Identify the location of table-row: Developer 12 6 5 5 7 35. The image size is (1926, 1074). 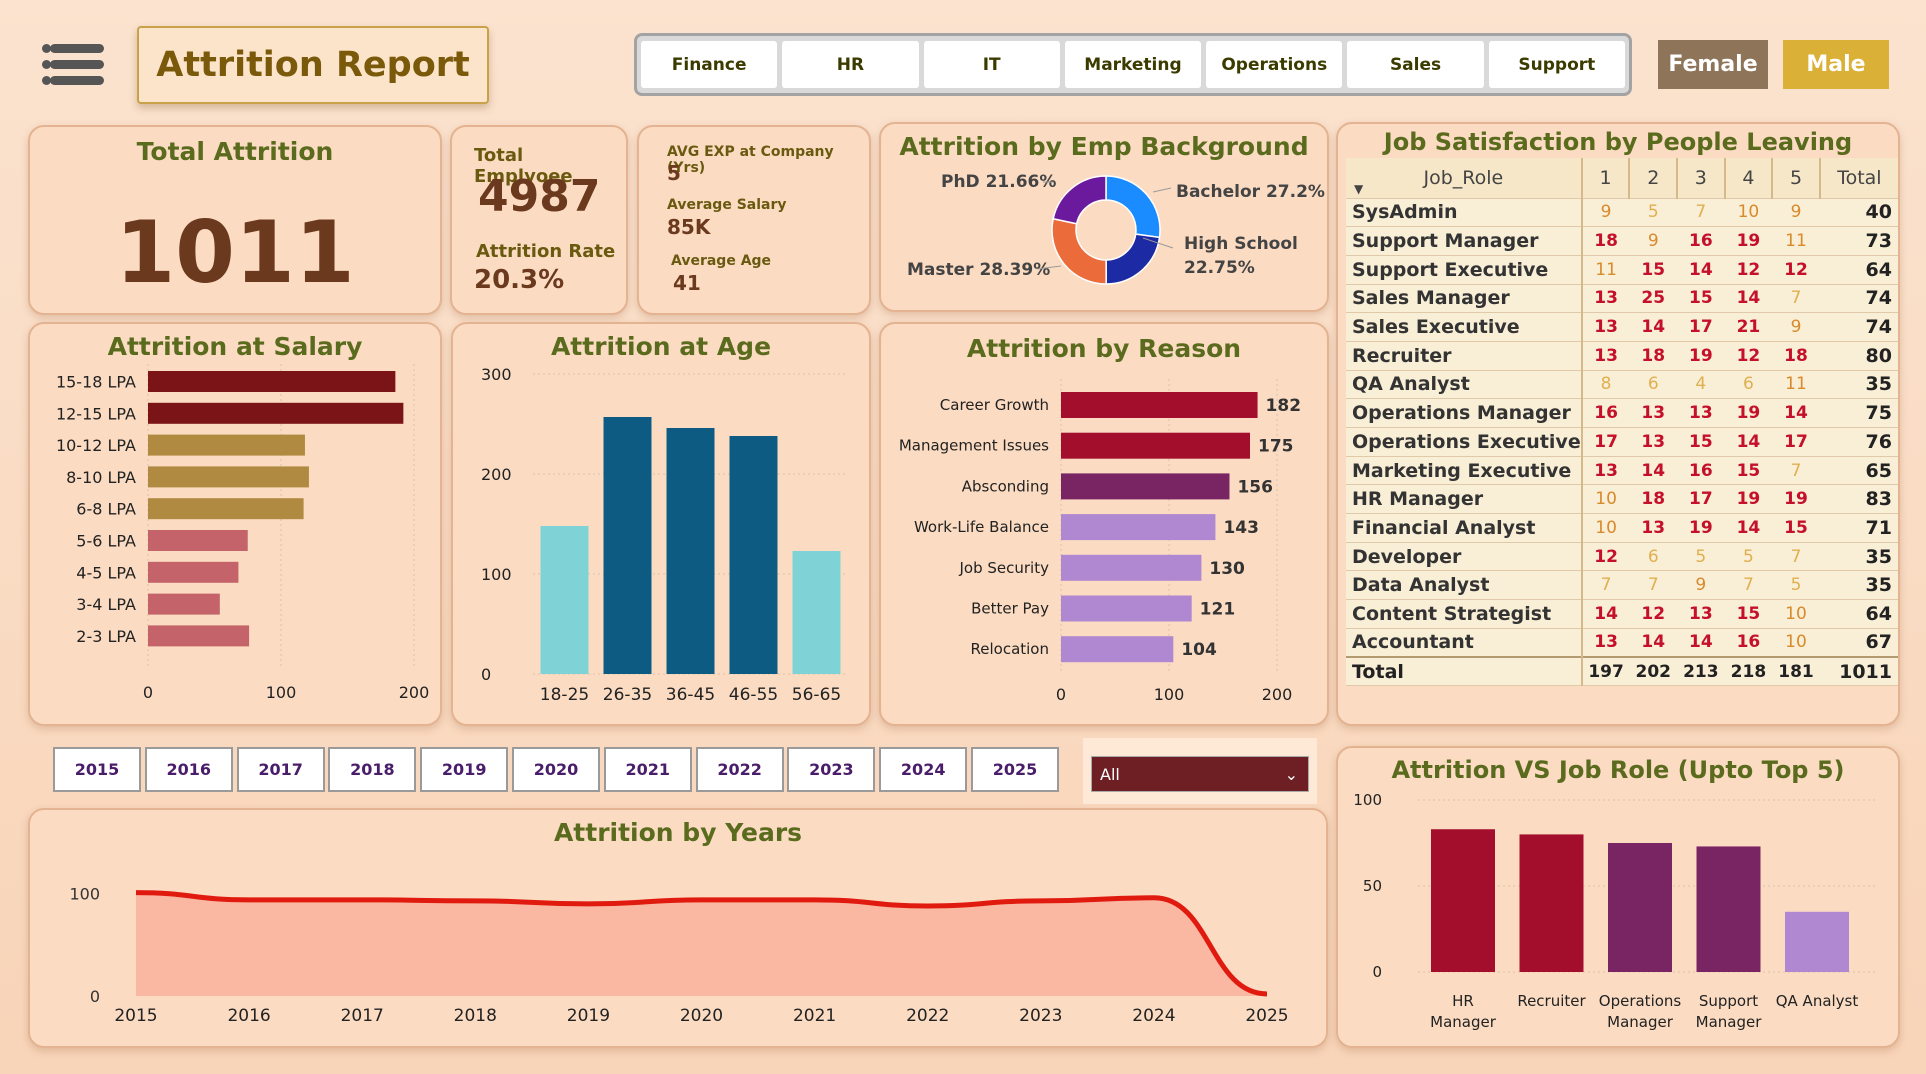
(1622, 557).